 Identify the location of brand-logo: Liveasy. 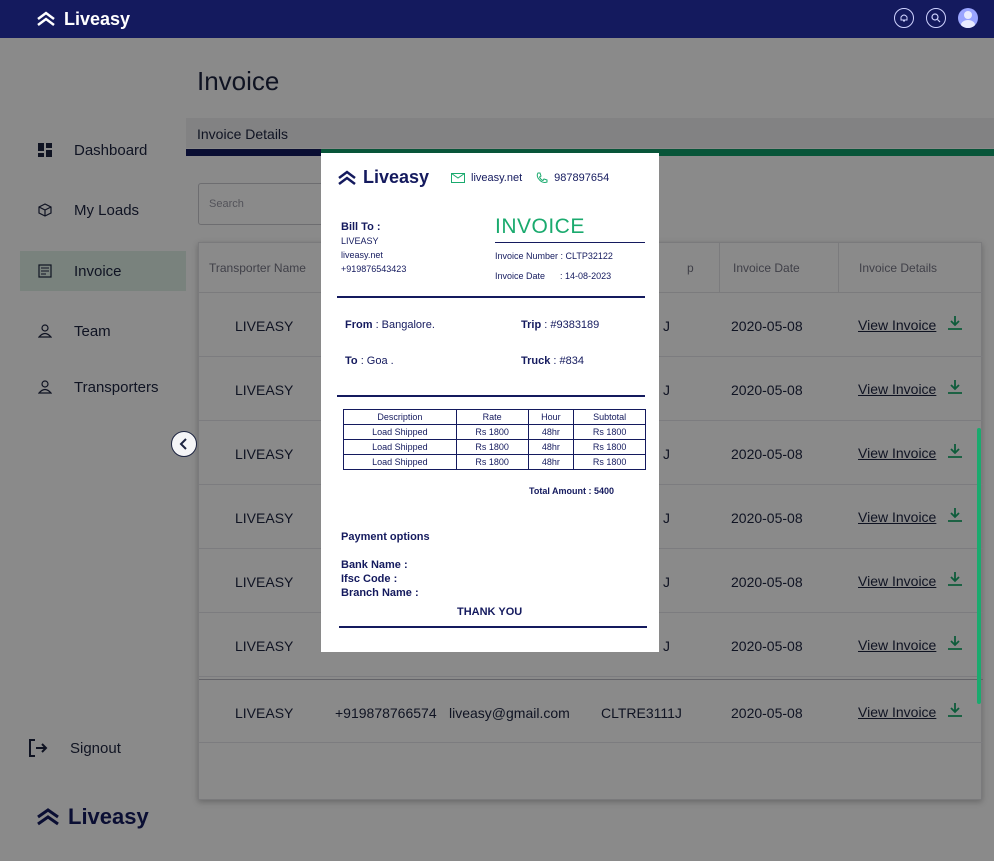
(83, 19).